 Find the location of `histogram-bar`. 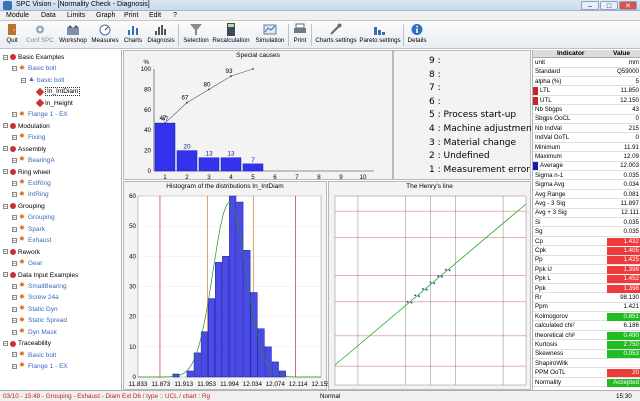

histogram-bar is located at coordinates (226, 317).